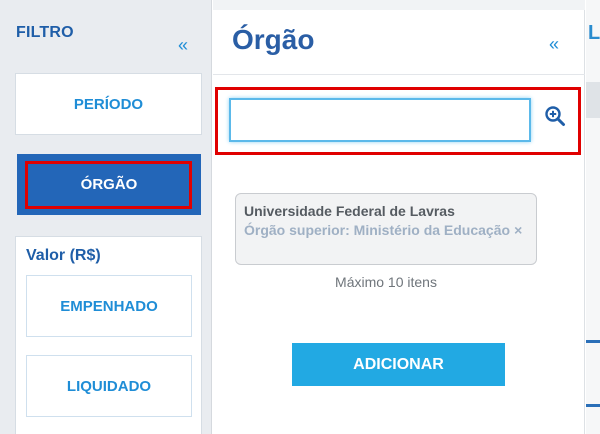  What do you see at coordinates (349, 211) in the screenshot?
I see `orgao-name: Universidade Federal de Lavras` at bounding box center [349, 211].